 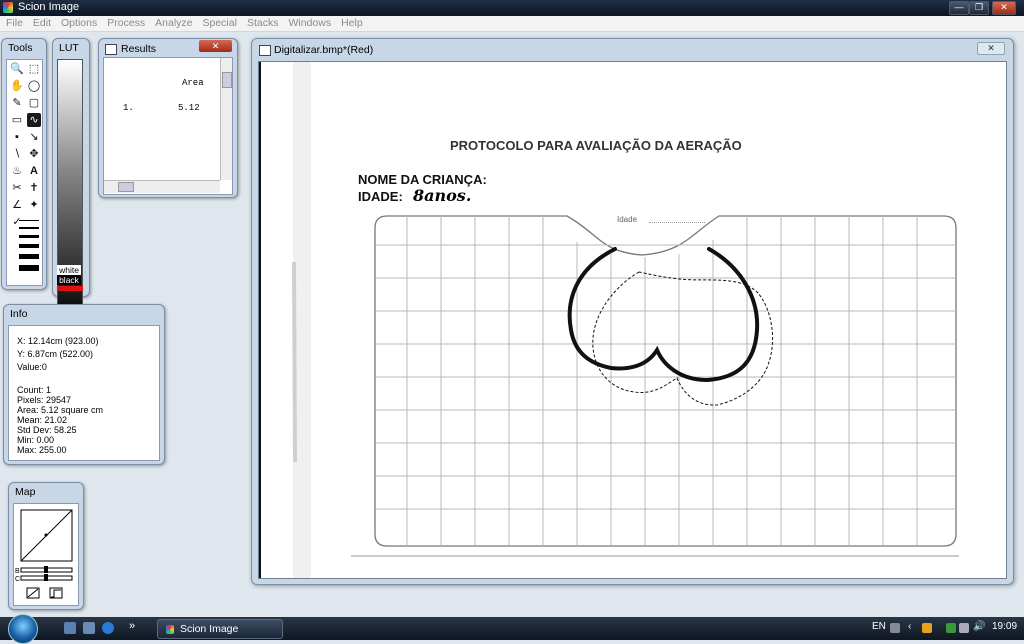 What do you see at coordinates (71, 171) in the screenshot?
I see `lut-palette: LUT white black` at bounding box center [71, 171].